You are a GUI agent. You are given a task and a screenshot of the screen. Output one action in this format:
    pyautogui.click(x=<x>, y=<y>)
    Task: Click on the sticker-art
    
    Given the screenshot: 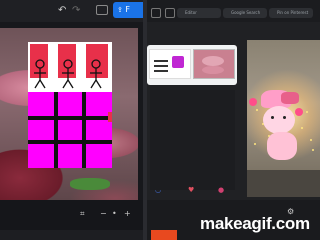 What is the action you would take?
    pyautogui.click(x=70, y=105)
    